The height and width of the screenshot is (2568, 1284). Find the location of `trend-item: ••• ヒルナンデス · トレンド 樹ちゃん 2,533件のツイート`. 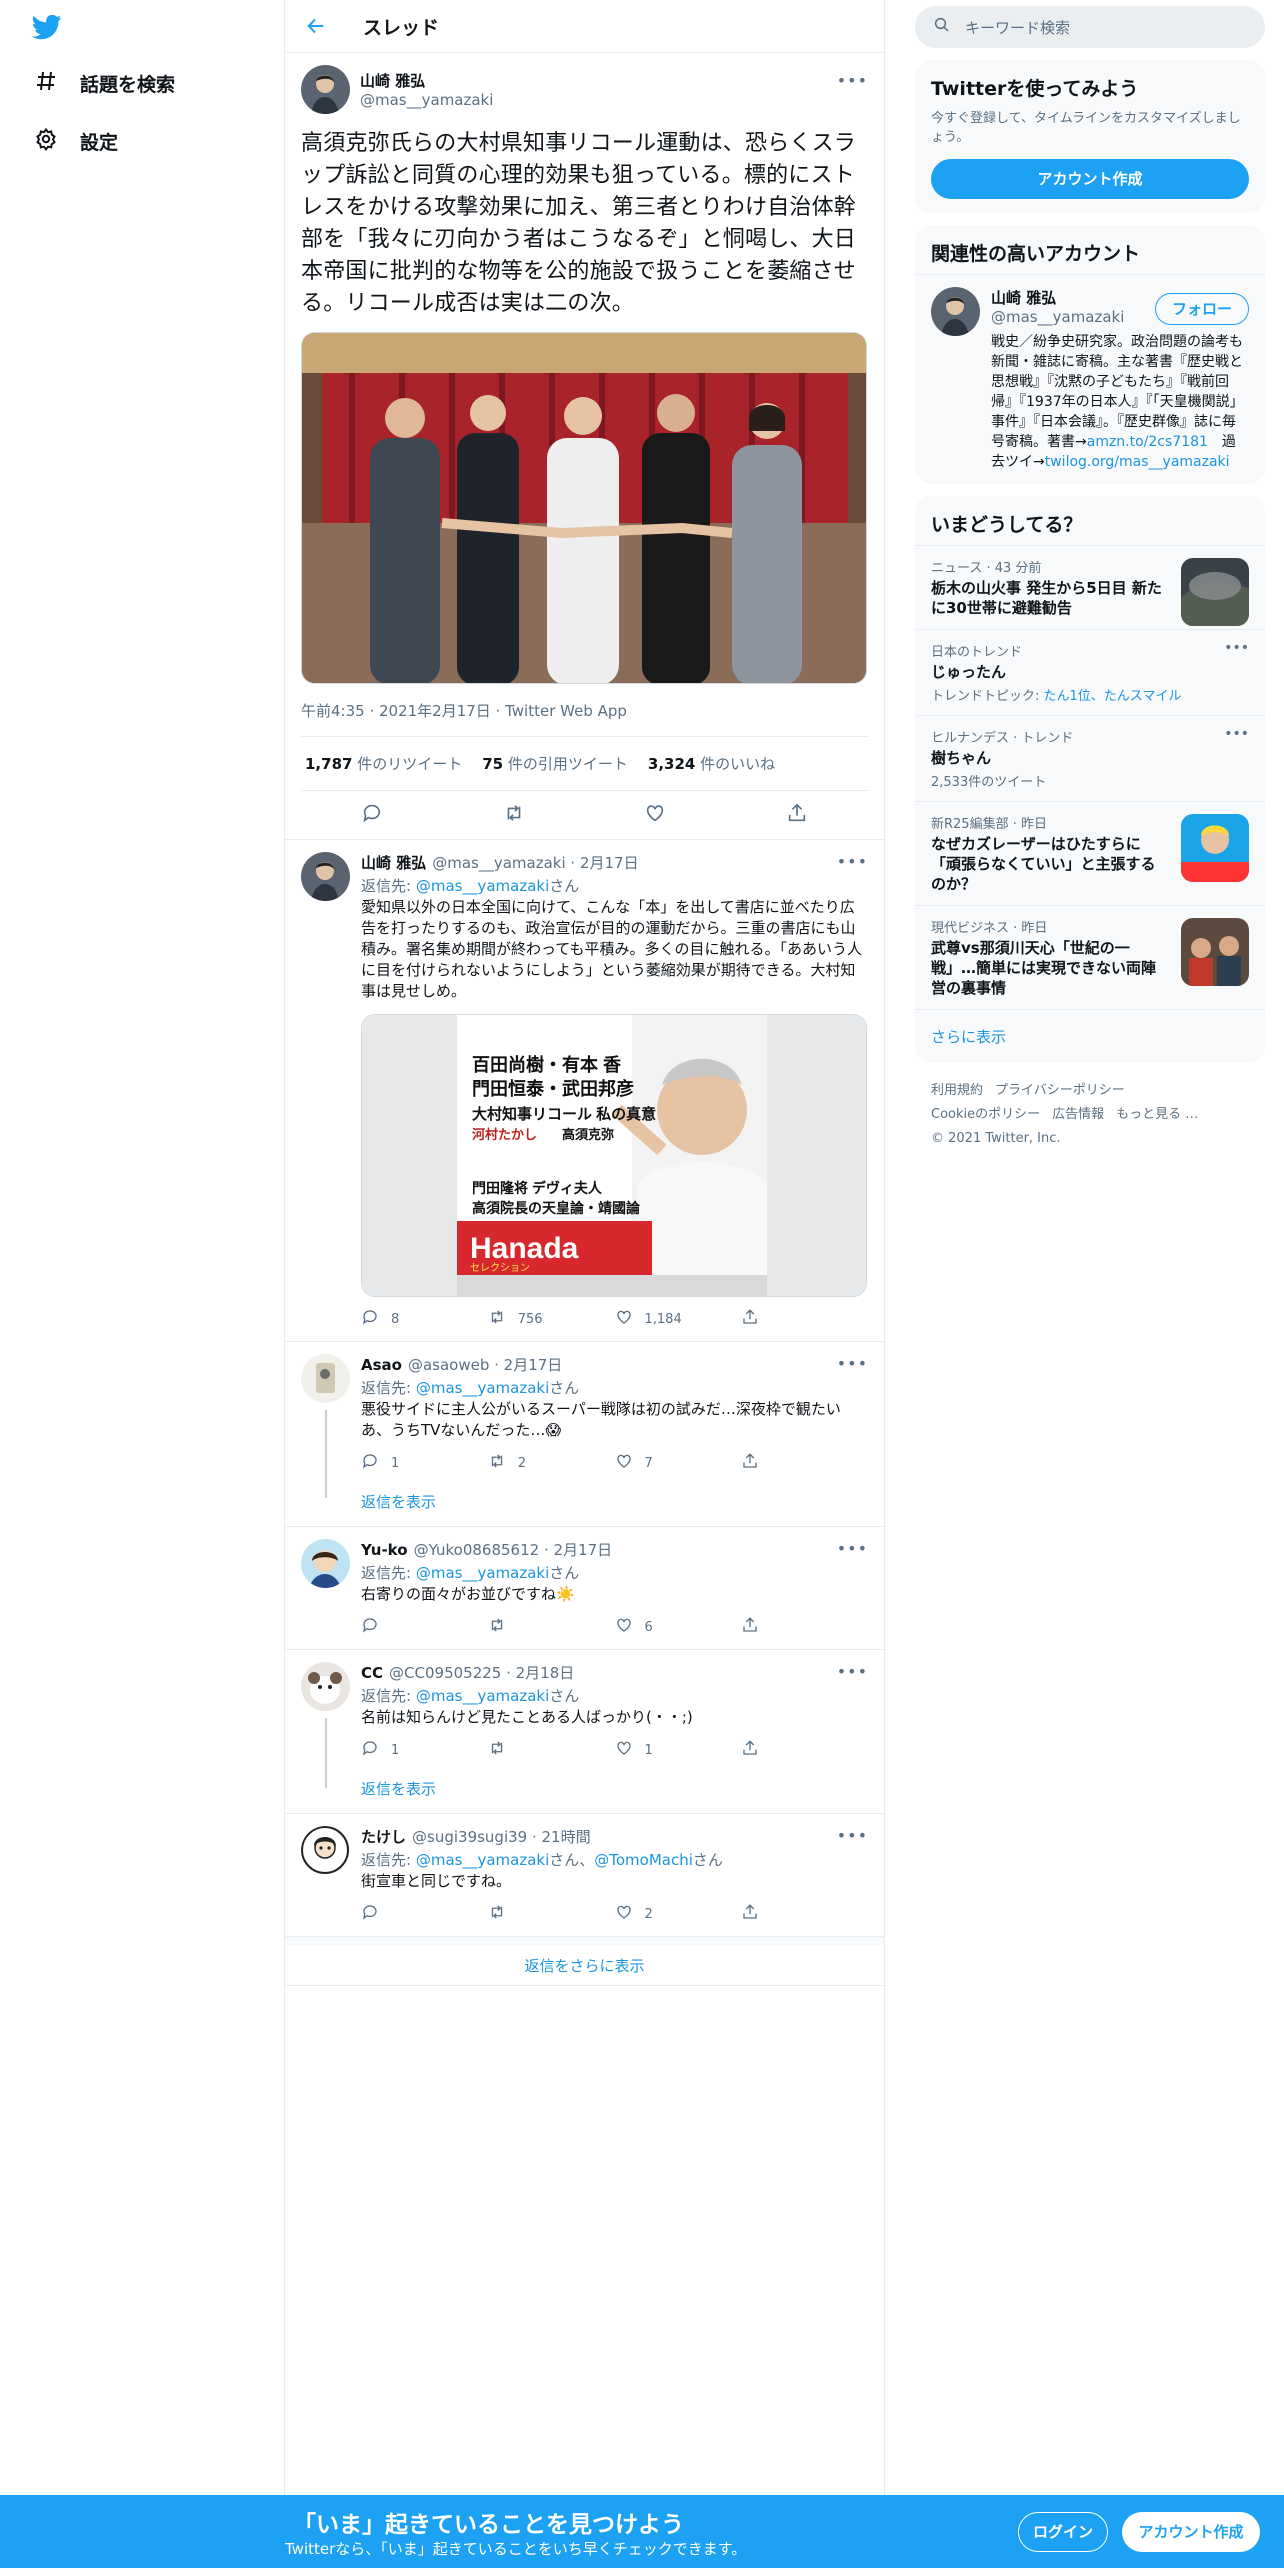

trend-item: ••• ヒルナンデス · トレンド 樹ちゃん 2,533件のツイート is located at coordinates (1090, 758).